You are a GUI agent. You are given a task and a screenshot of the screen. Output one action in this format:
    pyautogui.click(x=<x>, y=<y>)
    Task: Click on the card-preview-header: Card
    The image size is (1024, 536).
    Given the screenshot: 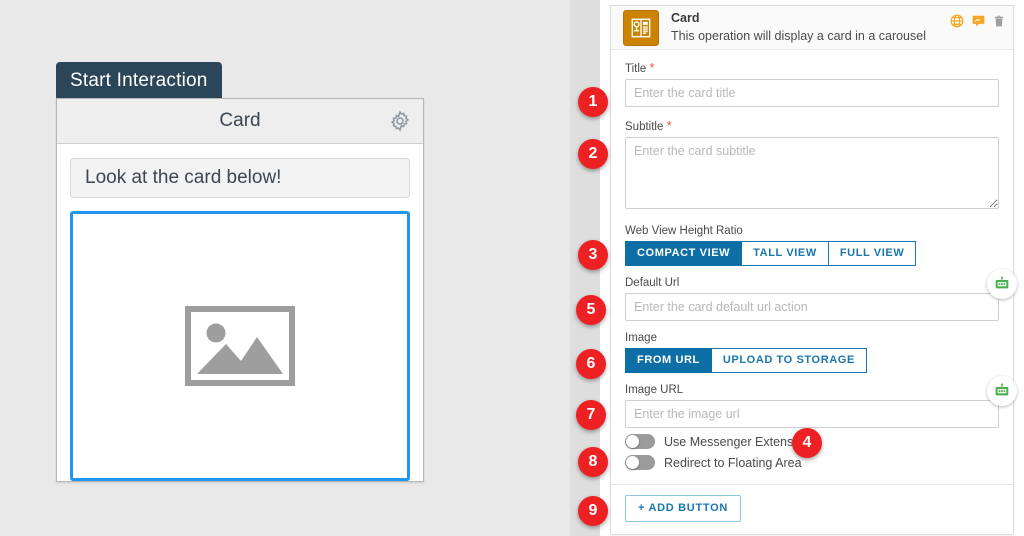 What is the action you would take?
    pyautogui.click(x=240, y=121)
    